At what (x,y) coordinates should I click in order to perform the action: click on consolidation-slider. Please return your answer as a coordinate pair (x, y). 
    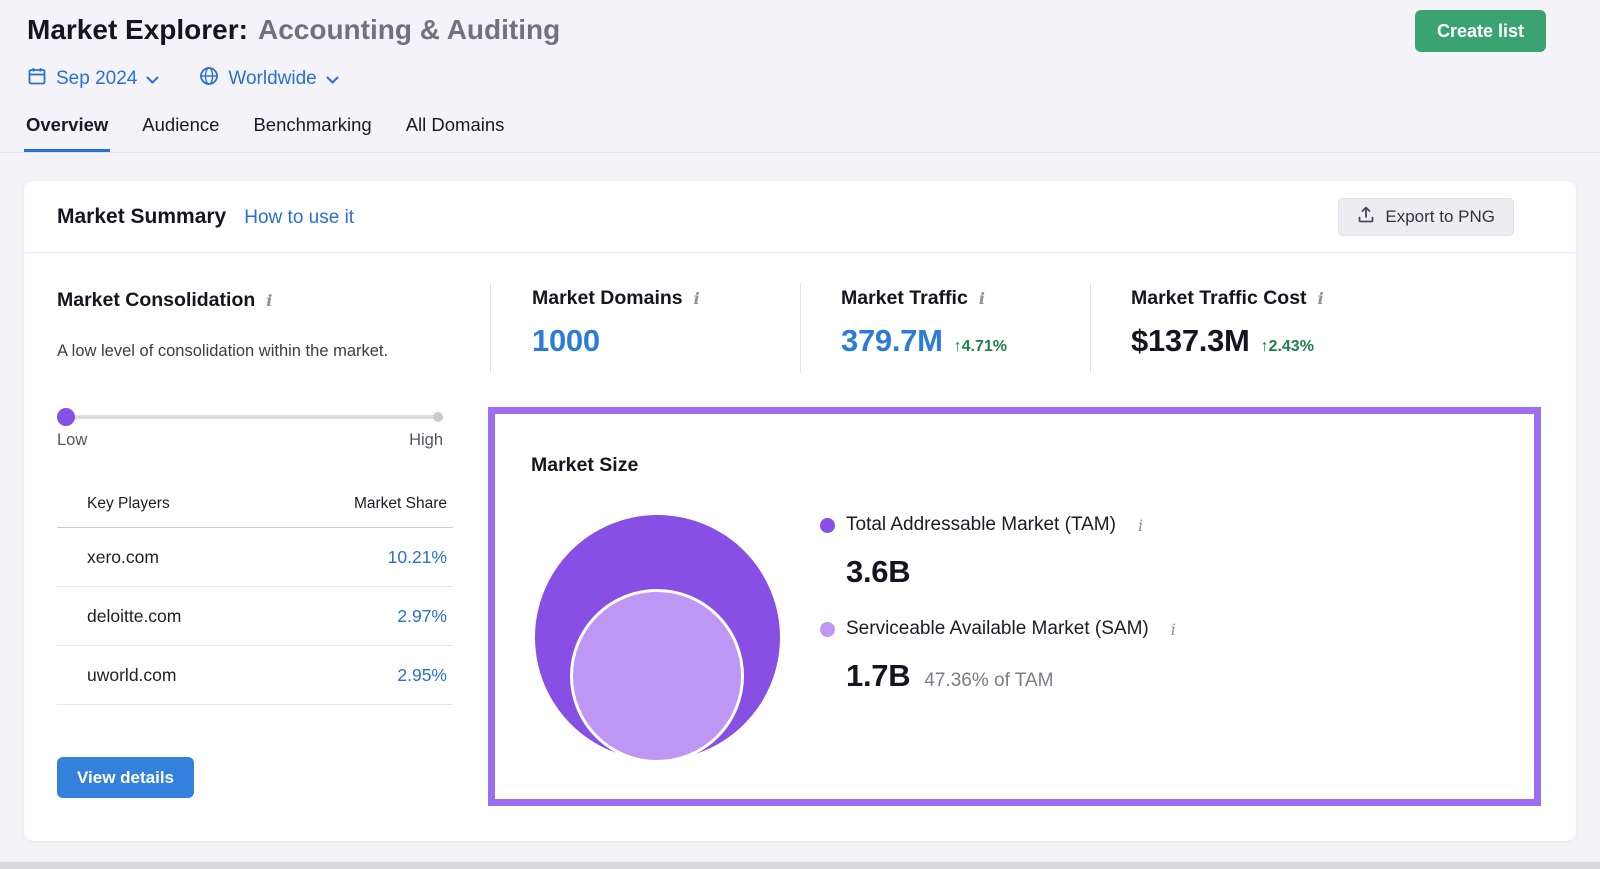
    Looking at the image, I should click on (250, 417).